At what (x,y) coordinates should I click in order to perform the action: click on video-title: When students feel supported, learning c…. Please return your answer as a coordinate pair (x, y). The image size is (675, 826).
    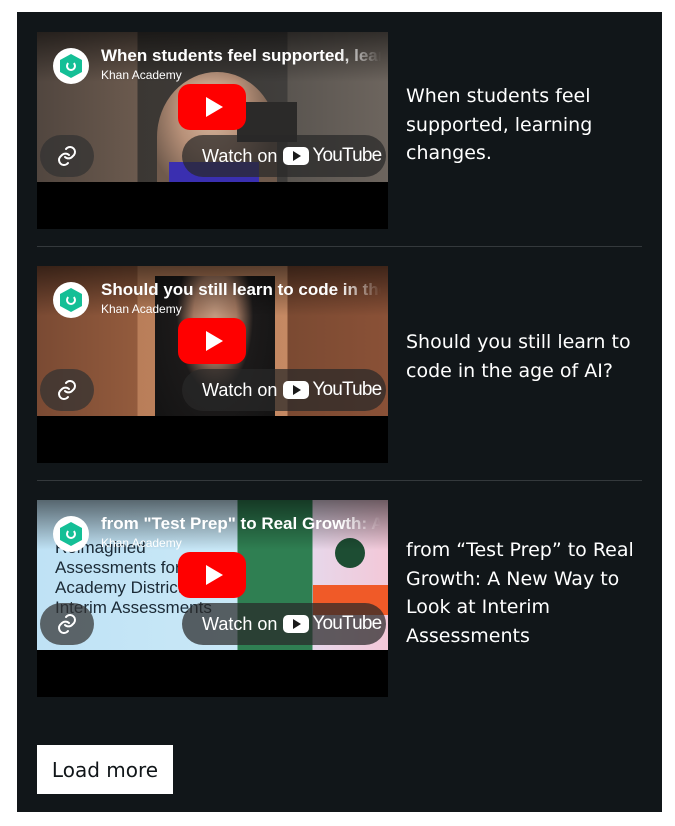
    Looking at the image, I should click on (499, 124).